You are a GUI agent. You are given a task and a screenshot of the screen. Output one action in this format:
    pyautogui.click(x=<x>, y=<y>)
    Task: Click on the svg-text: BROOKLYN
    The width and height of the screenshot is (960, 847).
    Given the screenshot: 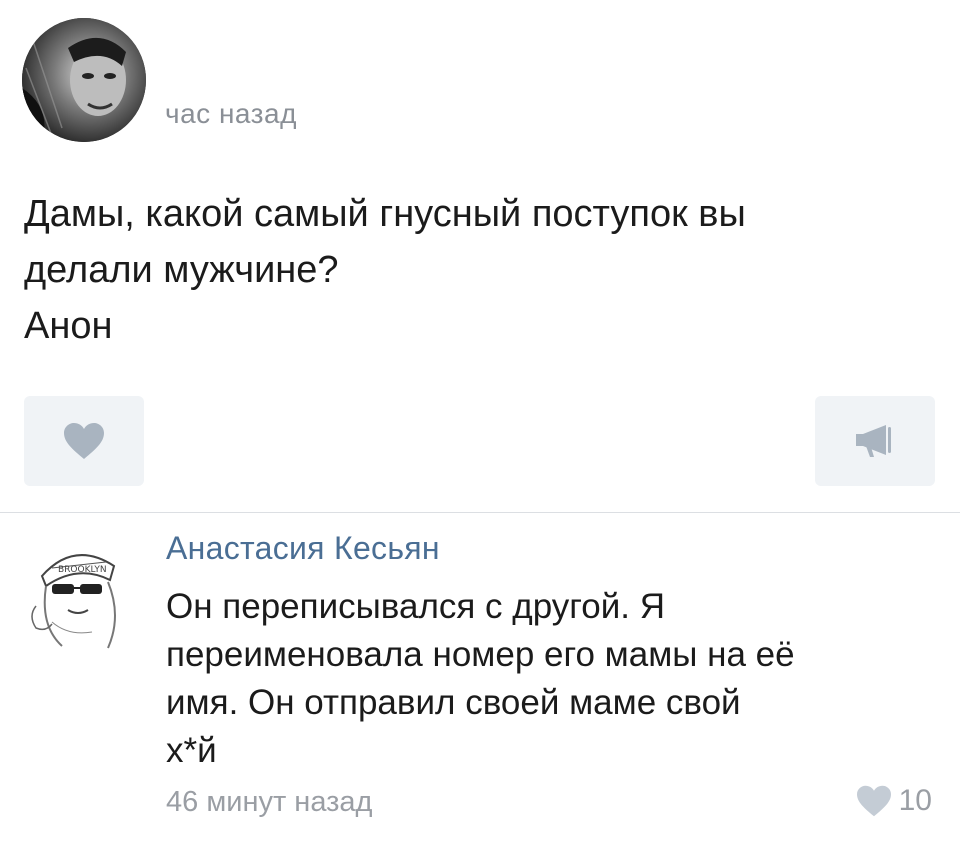 What is the action you would take?
    pyautogui.click(x=82, y=570)
    